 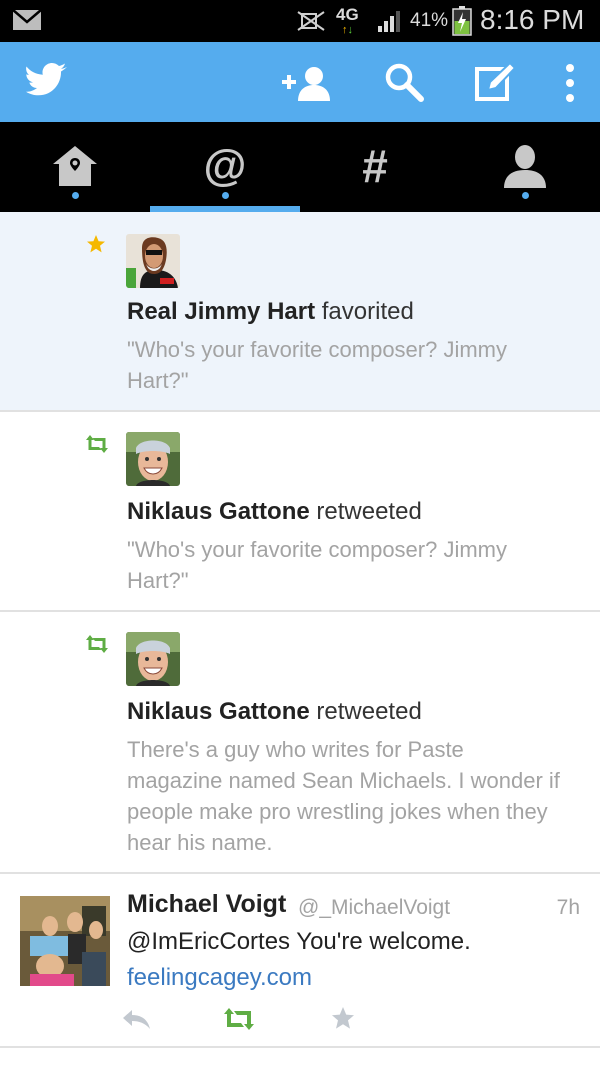 I want to click on activity-headline: Real Jimmy Hart favorited, so click(x=270, y=312).